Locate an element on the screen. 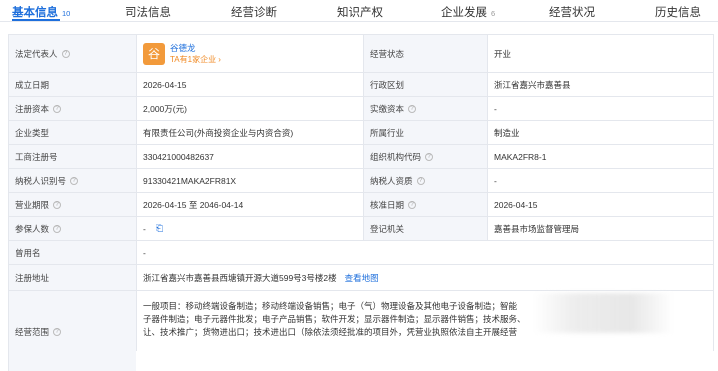 The height and width of the screenshot is (371, 718). tab-business-status: 经营状况 is located at coordinates (572, 12).